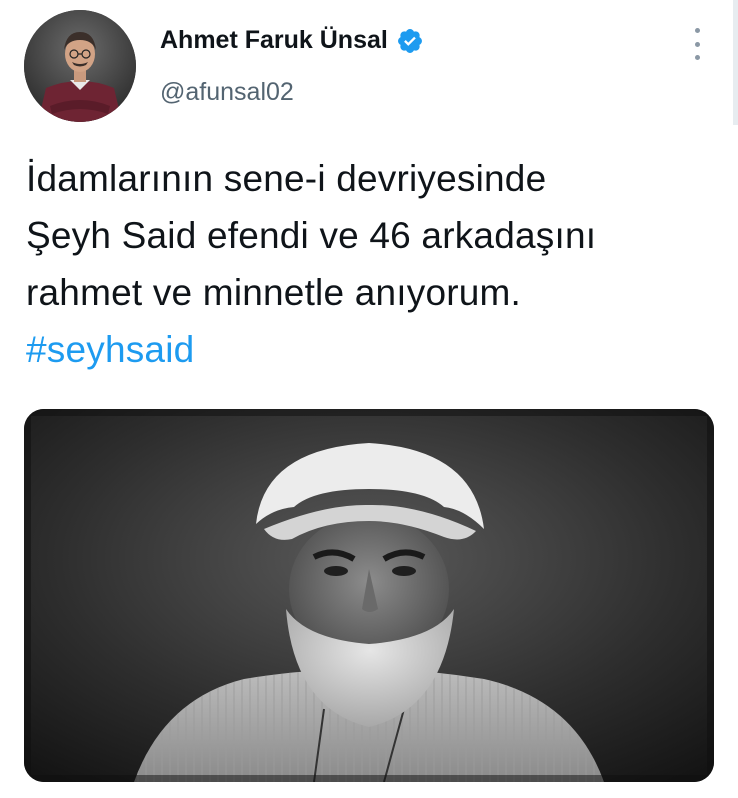 Image resolution: width=738 pixels, height=798 pixels. I want to click on more-options-button, so click(697, 44).